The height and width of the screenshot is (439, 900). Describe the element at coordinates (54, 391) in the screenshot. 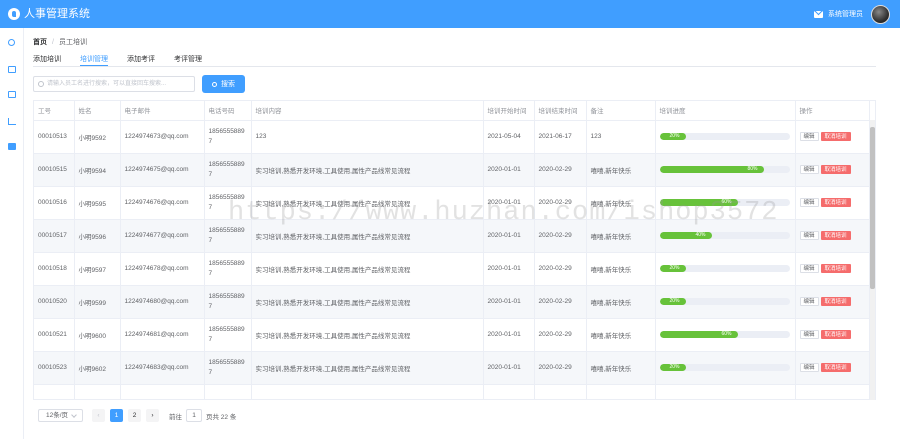

I see `cell-id` at that location.